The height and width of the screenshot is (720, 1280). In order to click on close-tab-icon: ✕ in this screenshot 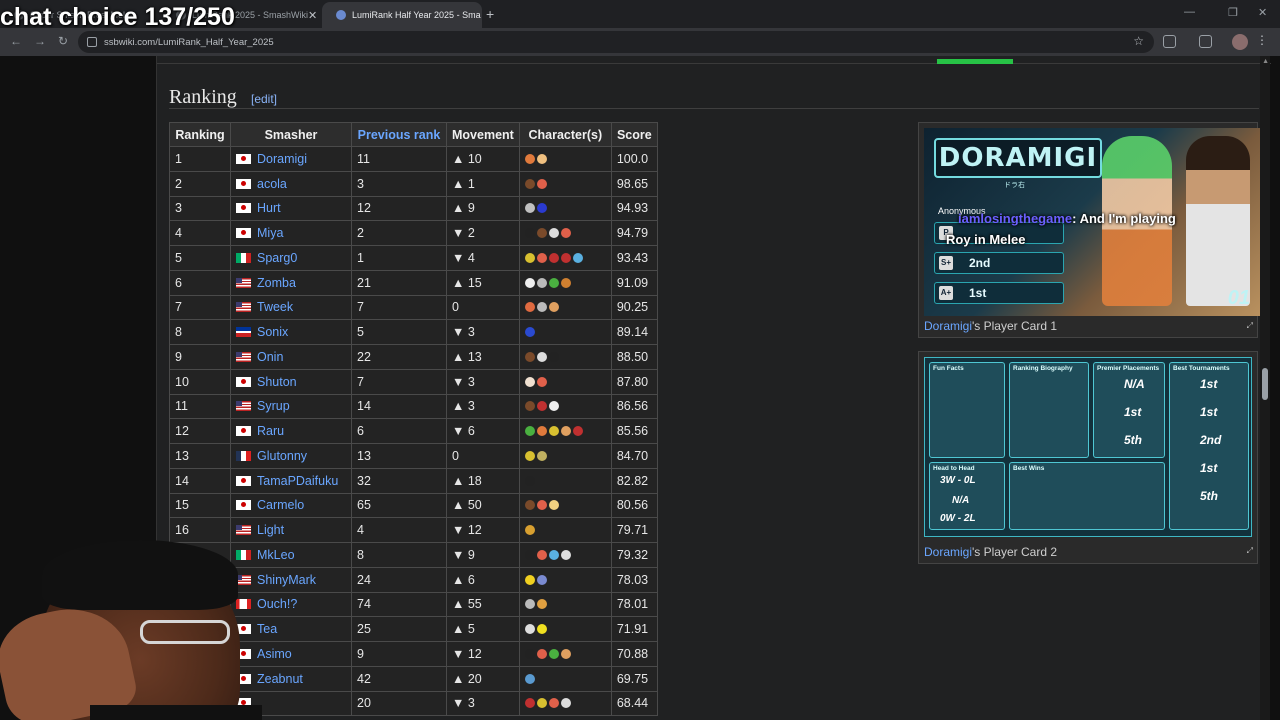, I will do `click(312, 15)`.